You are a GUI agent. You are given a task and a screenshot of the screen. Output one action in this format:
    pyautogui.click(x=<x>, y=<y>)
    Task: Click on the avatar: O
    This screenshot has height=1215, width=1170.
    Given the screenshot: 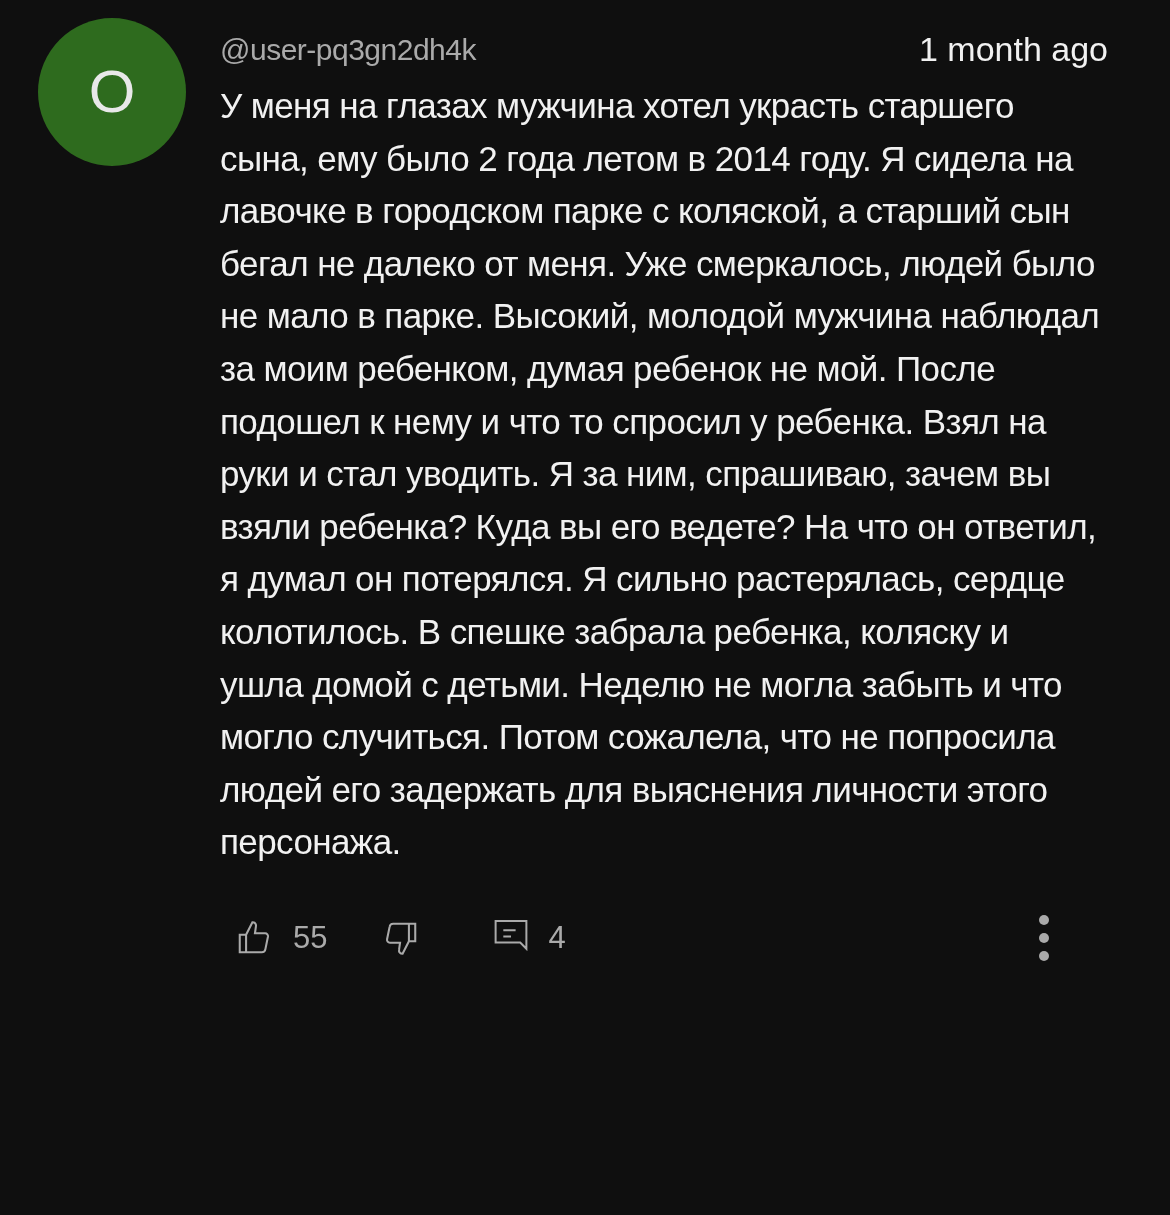 What is the action you would take?
    pyautogui.click(x=112, y=92)
    